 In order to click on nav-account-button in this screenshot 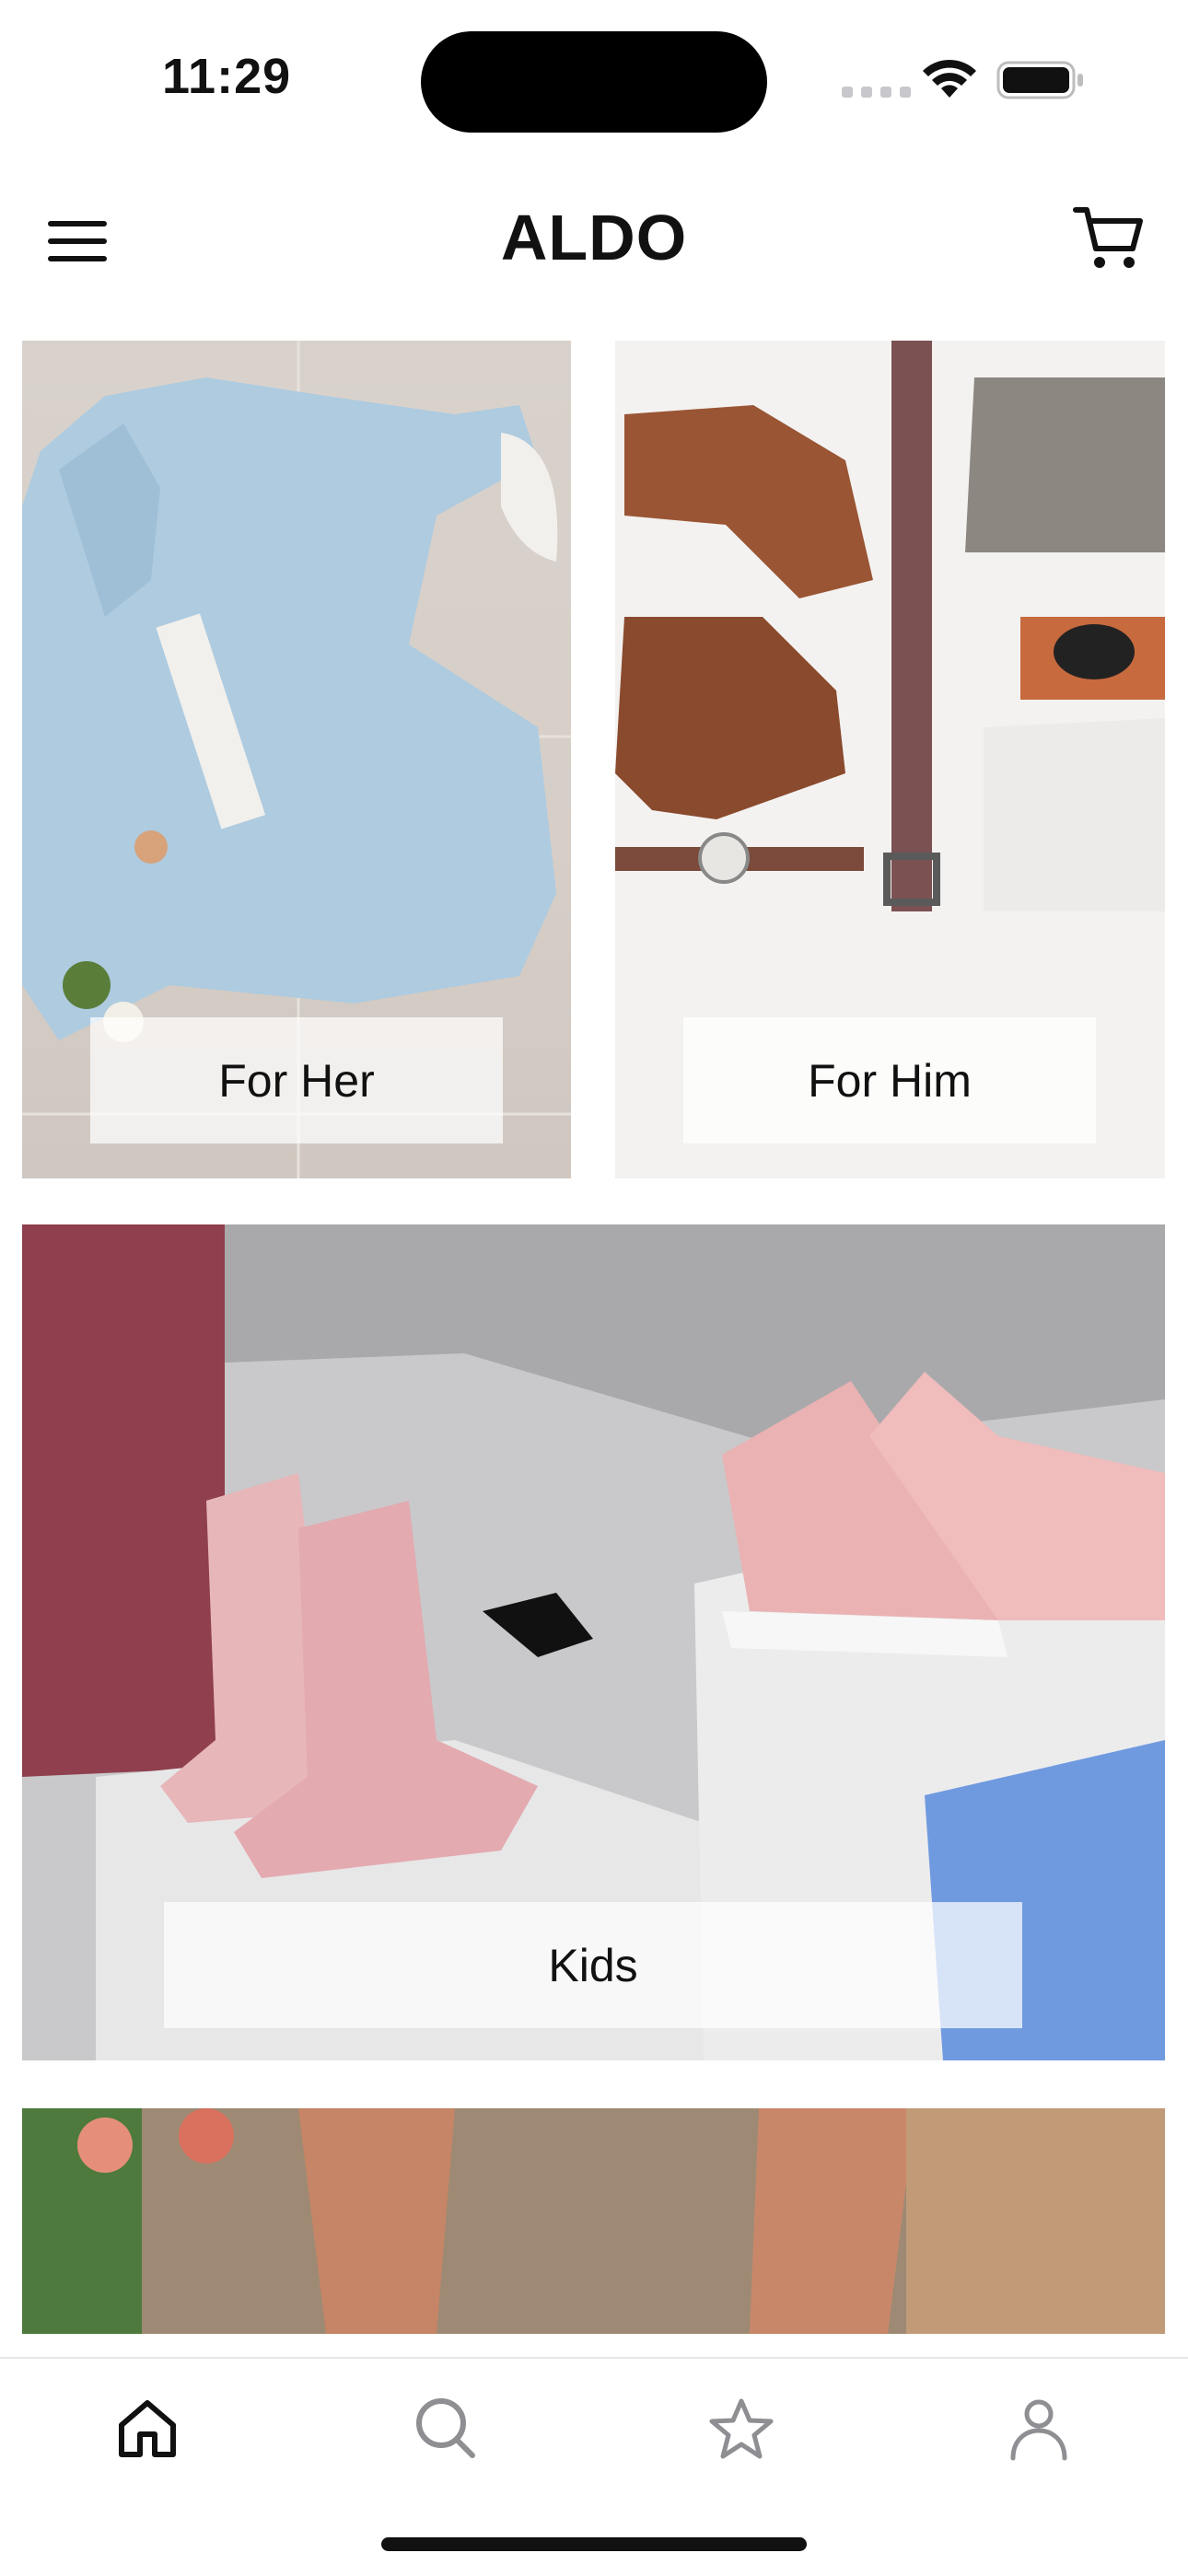, I will do `click(1039, 2429)`.